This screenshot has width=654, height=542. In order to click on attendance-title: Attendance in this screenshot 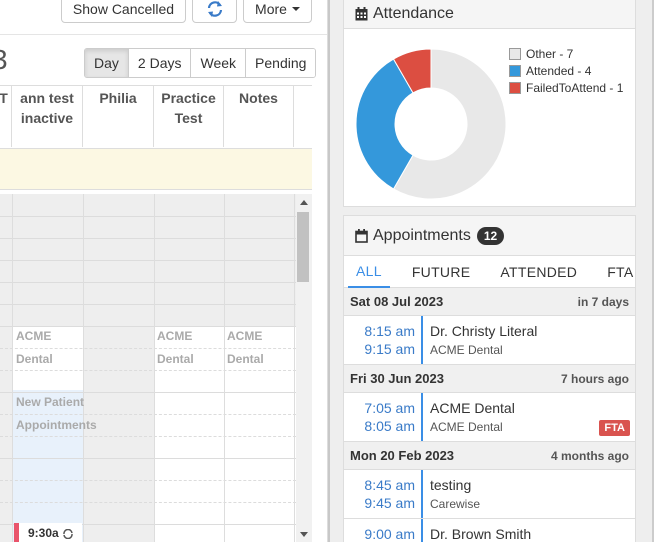, I will do `click(413, 13)`.